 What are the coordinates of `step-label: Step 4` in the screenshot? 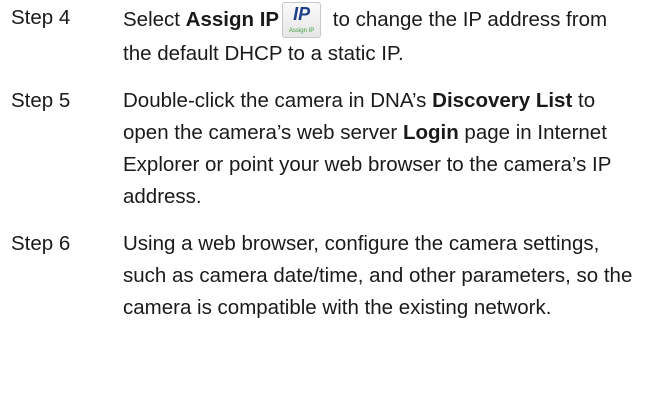 It's located at (41, 17).